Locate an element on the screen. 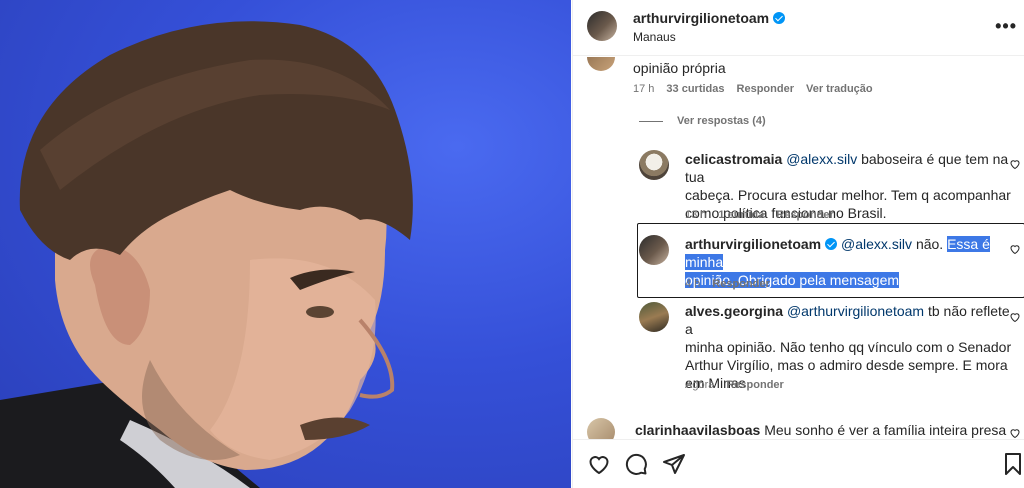 The height and width of the screenshot is (488, 1024). reply-meta: 4 h Responder is located at coordinates (727, 284).